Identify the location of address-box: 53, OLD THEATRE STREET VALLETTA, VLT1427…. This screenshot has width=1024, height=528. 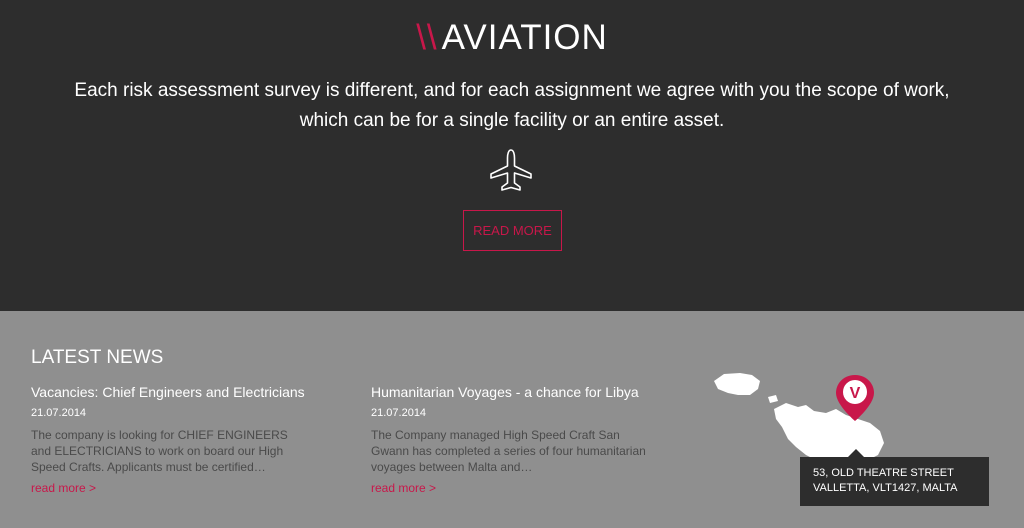
(894, 481).